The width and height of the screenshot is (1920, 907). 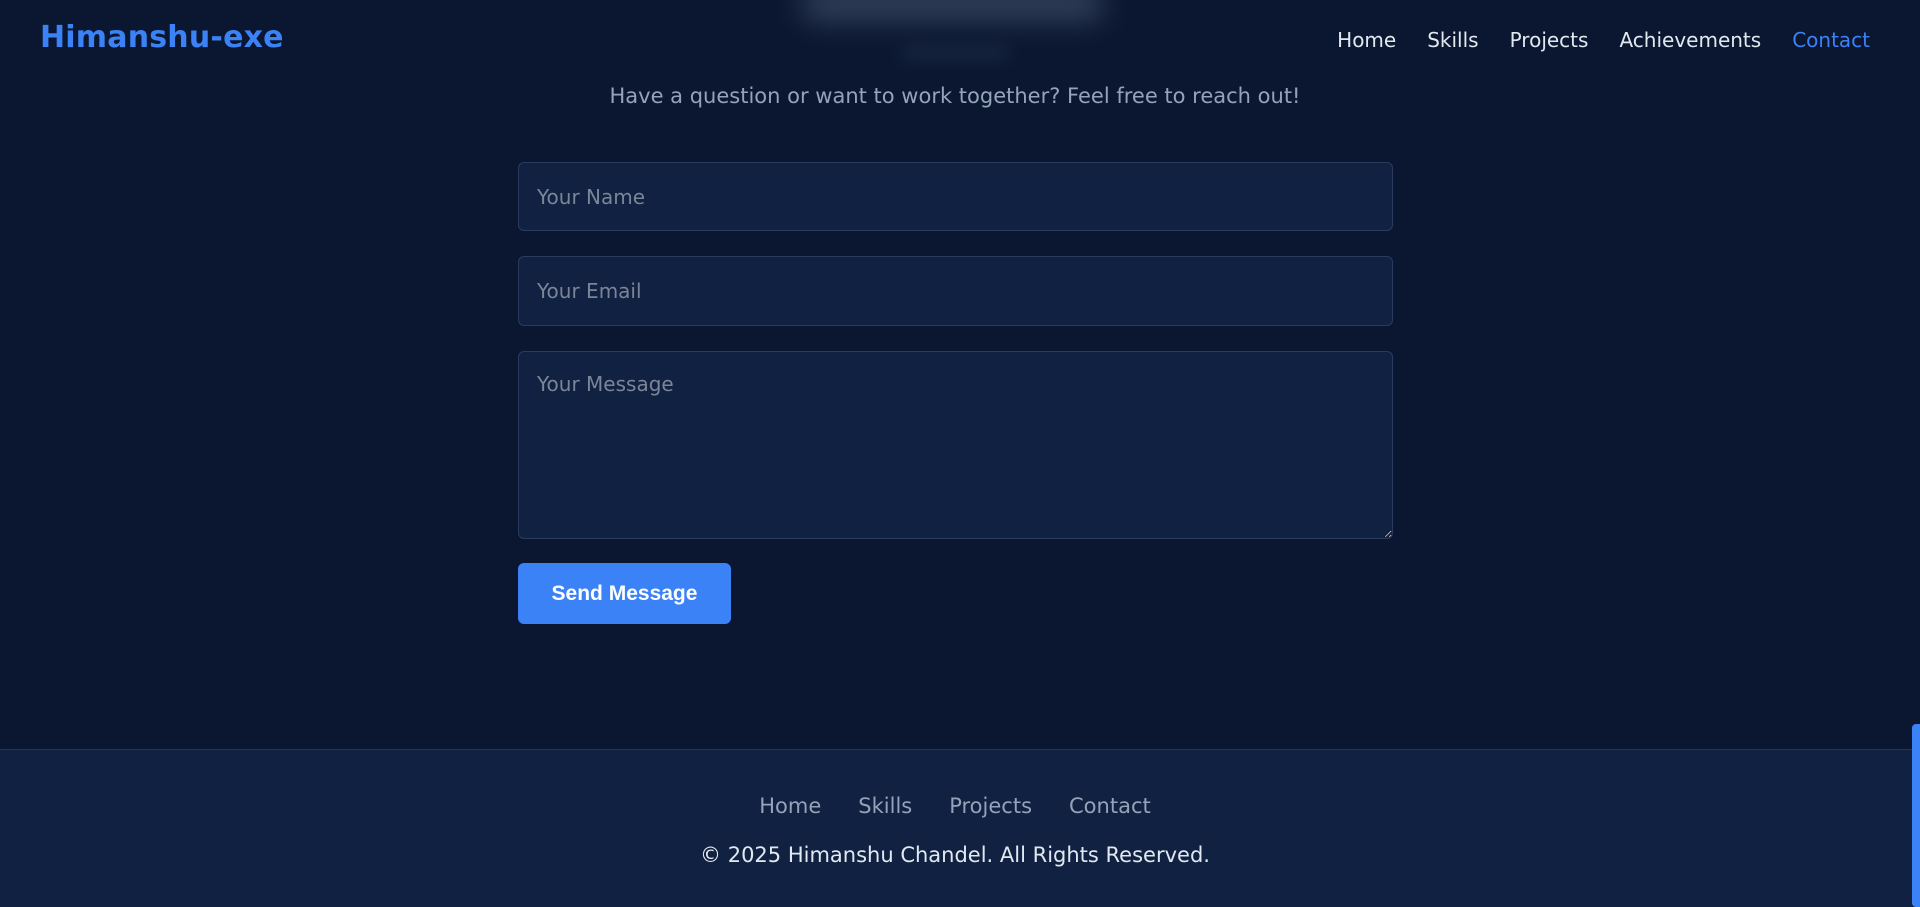 What do you see at coordinates (885, 806) in the screenshot?
I see `footer-nav-skills: Skills` at bounding box center [885, 806].